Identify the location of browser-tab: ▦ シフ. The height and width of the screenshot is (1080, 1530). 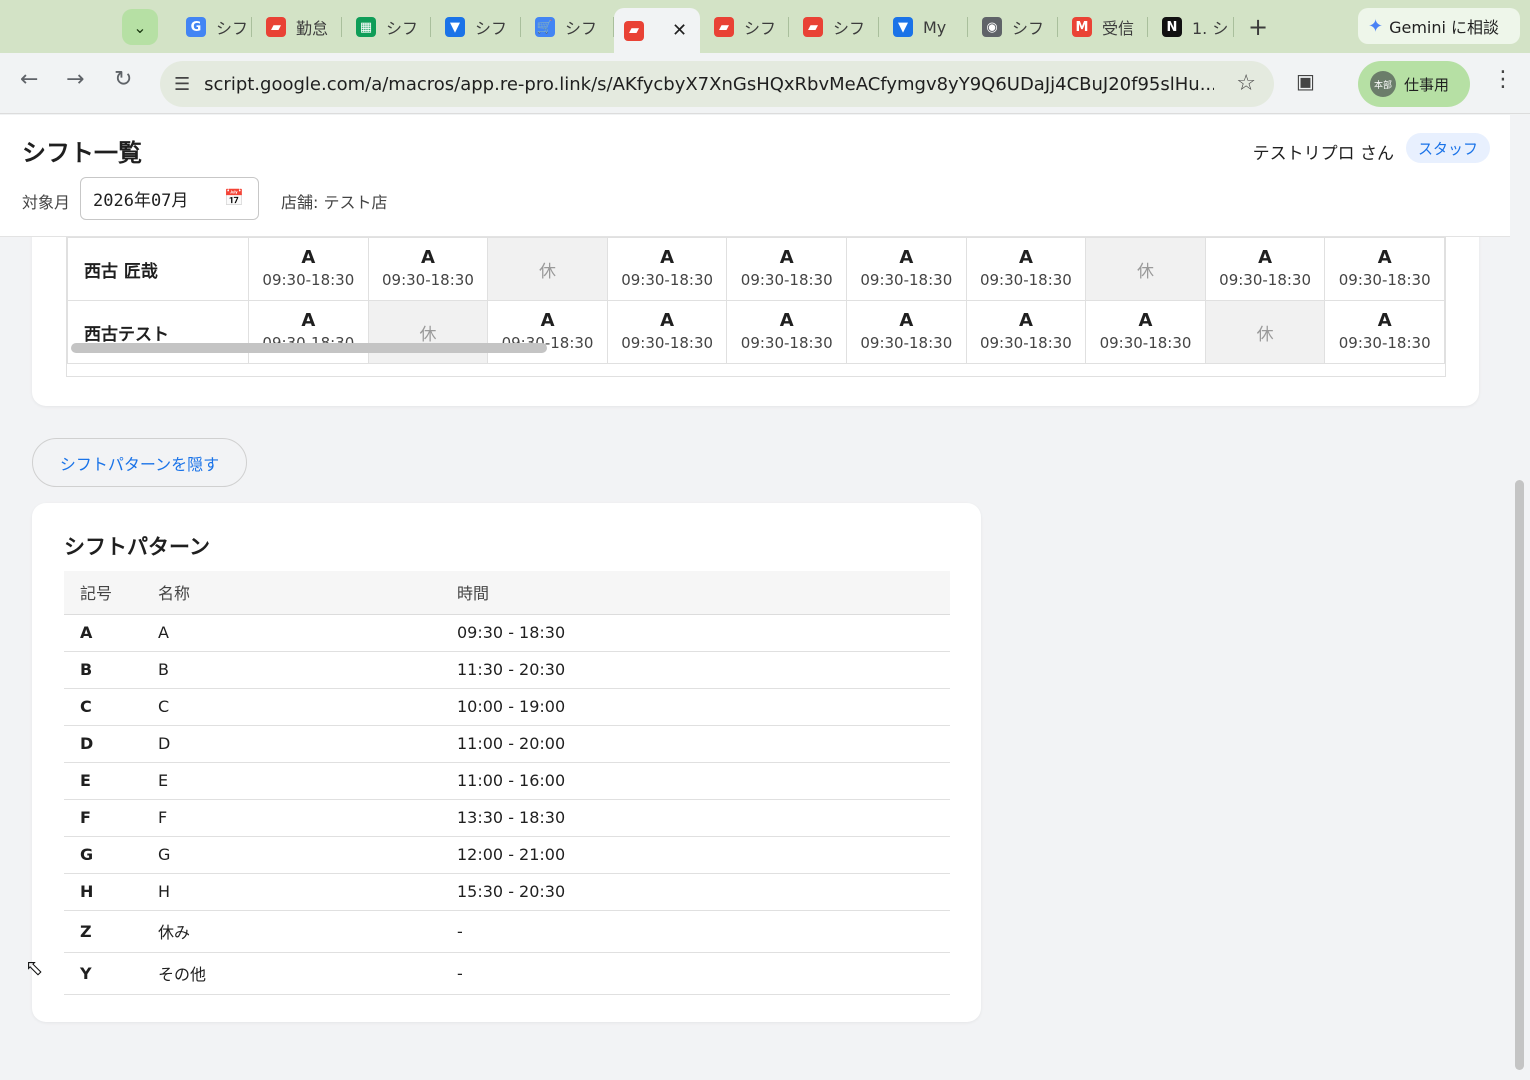
(386, 27).